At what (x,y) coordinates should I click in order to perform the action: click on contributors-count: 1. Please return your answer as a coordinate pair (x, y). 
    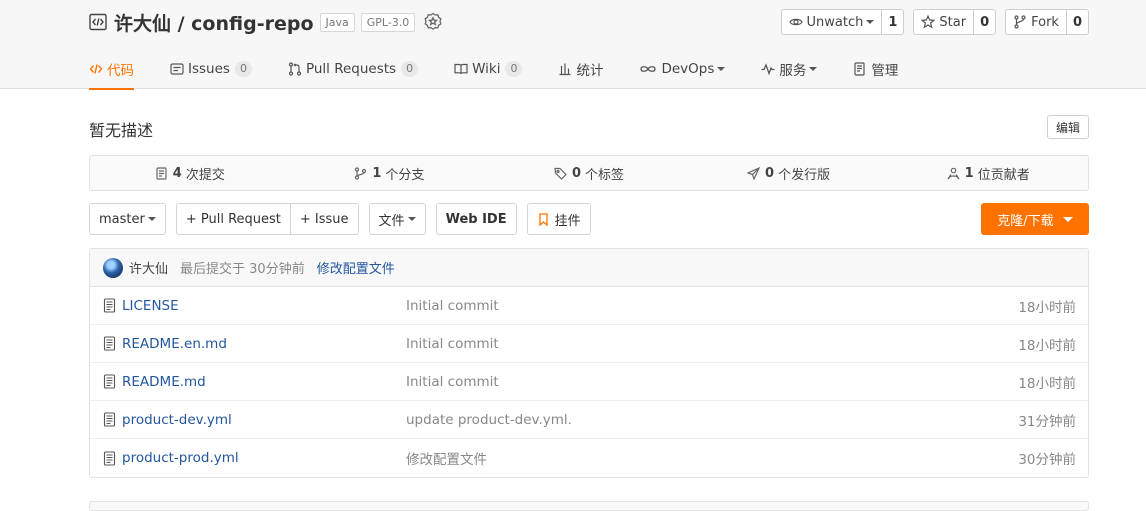
    Looking at the image, I should click on (969, 173).